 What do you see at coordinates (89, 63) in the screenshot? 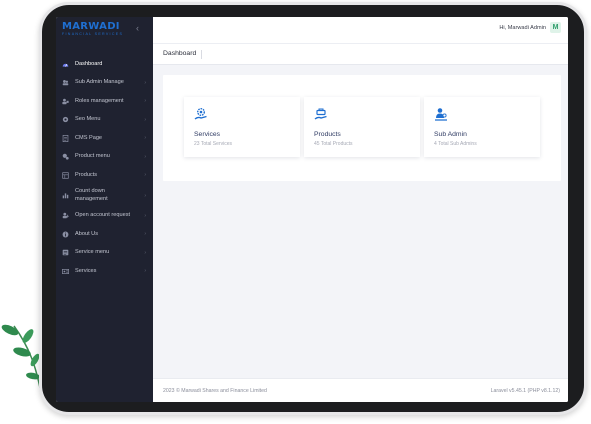
I see `sidebar-item-label: Dashboard` at bounding box center [89, 63].